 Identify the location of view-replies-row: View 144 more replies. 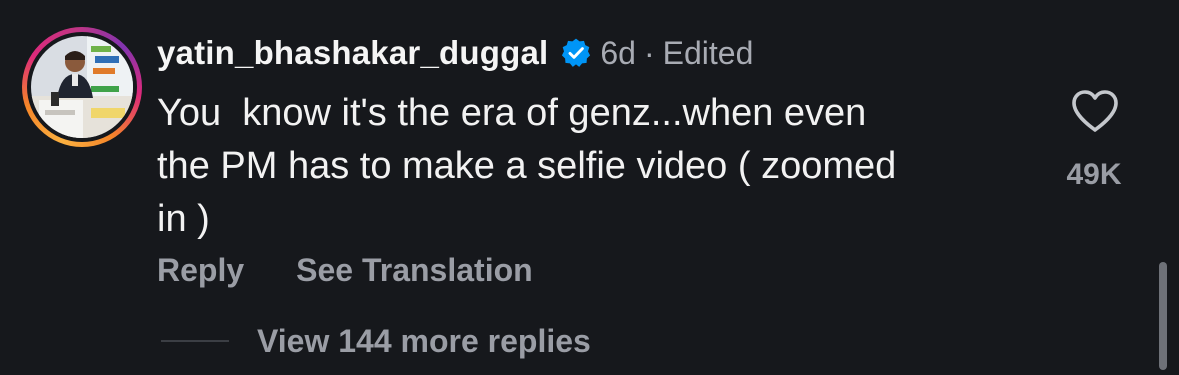
(376, 341).